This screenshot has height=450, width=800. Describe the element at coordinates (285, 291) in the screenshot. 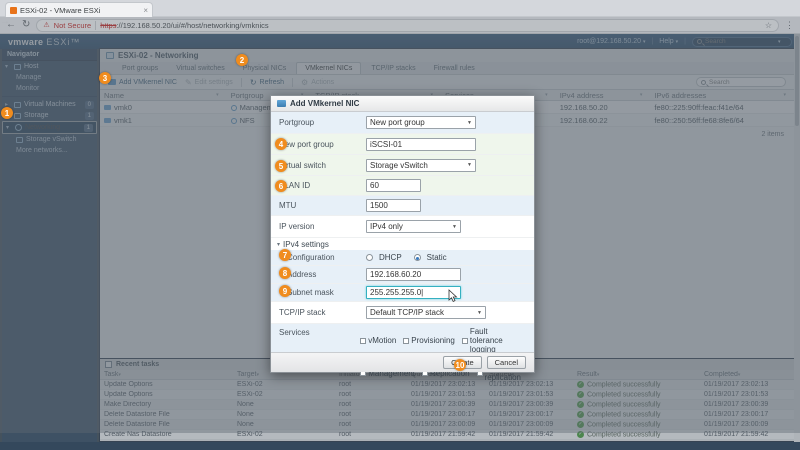

I see `callout-9: 9` at that location.